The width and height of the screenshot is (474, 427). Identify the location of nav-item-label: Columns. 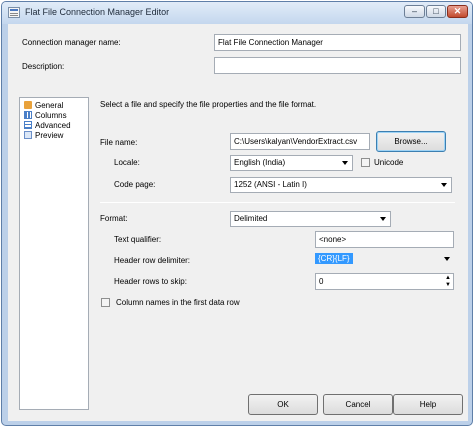
(51, 115).